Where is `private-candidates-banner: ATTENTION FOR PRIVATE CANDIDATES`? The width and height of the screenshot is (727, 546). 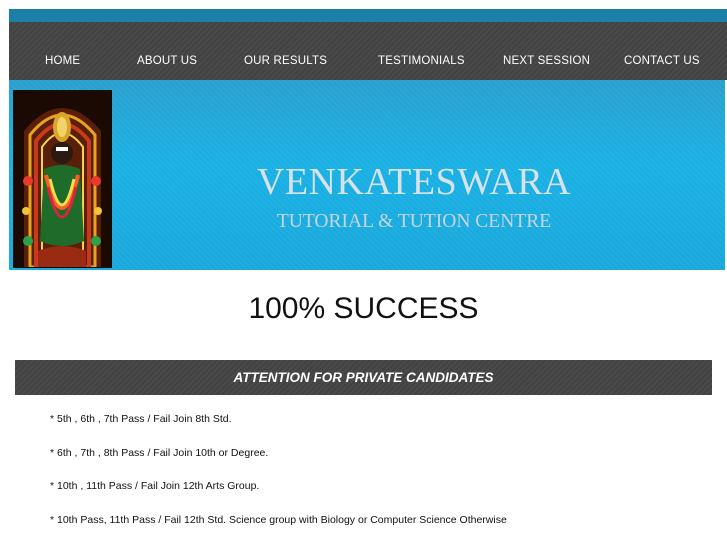
private-candidates-banner: ATTENTION FOR PRIVATE CANDIDATES is located at coordinates (363, 377).